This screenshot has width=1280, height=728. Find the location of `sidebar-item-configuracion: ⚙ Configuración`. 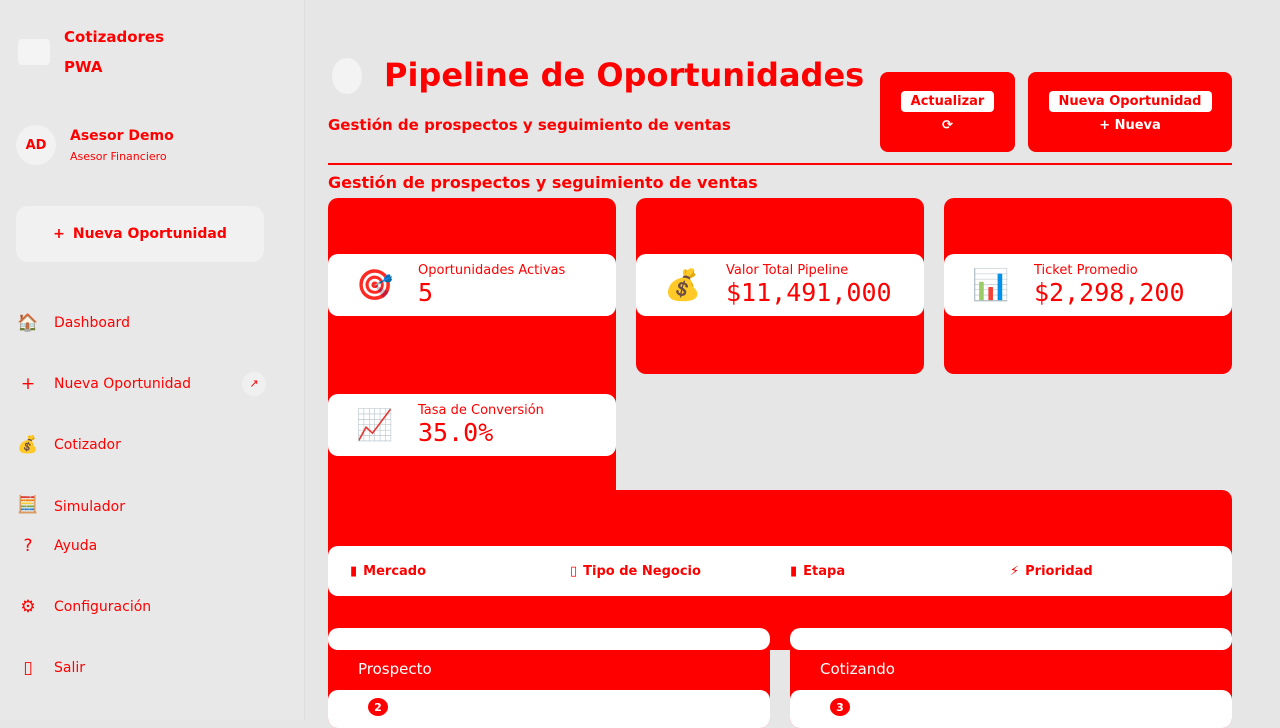

sidebar-item-configuracion: ⚙ Configuración is located at coordinates (141, 606).